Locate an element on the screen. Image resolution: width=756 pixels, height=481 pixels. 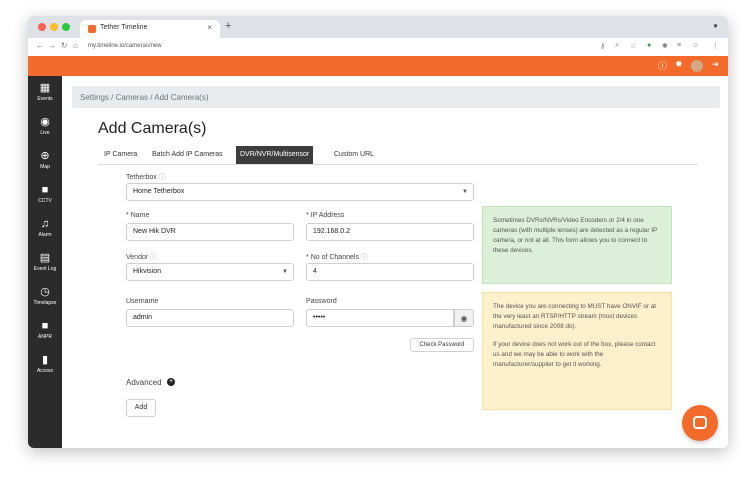
sidebar-item-anpr: ■ ANPR is located at coordinates (45, 334).